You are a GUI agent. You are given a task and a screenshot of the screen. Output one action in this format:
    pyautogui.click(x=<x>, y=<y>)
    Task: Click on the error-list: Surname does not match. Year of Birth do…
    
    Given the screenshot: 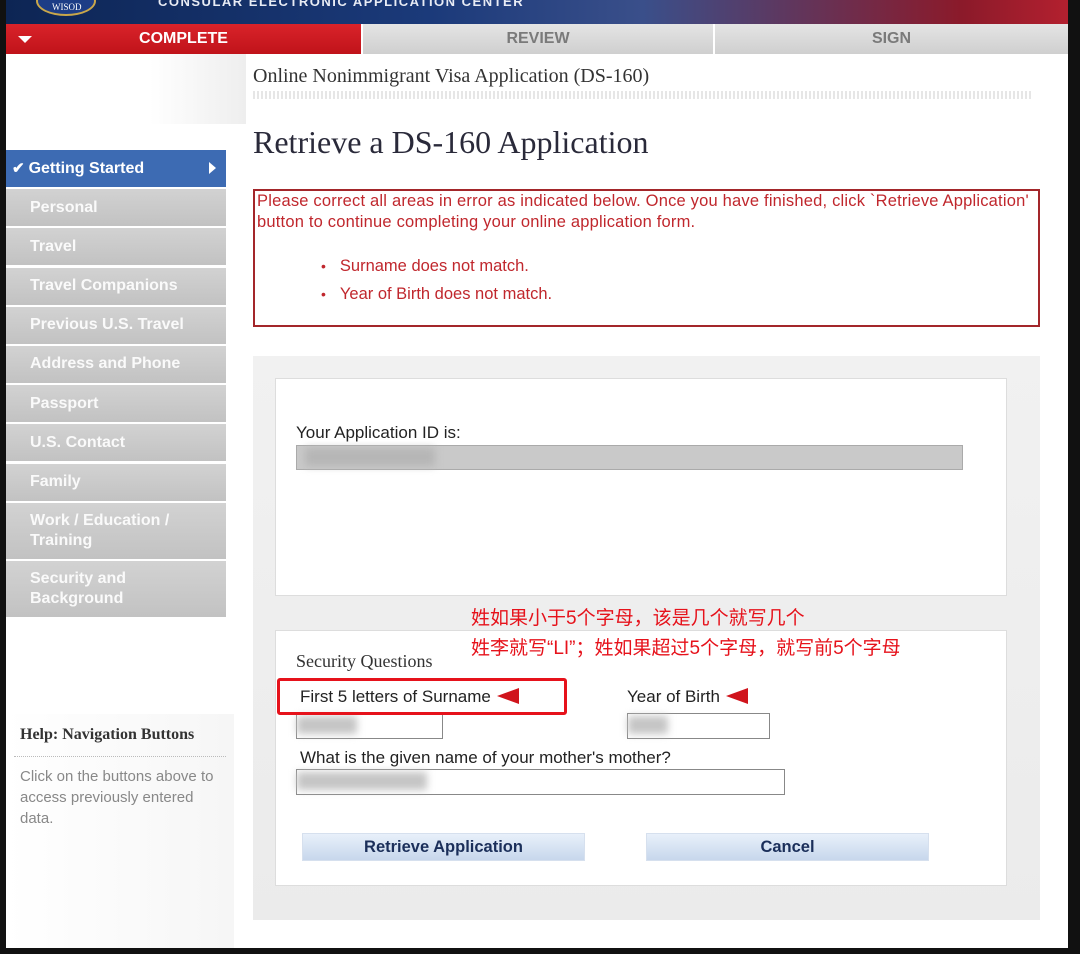 What is the action you would take?
    pyautogui.click(x=436, y=280)
    